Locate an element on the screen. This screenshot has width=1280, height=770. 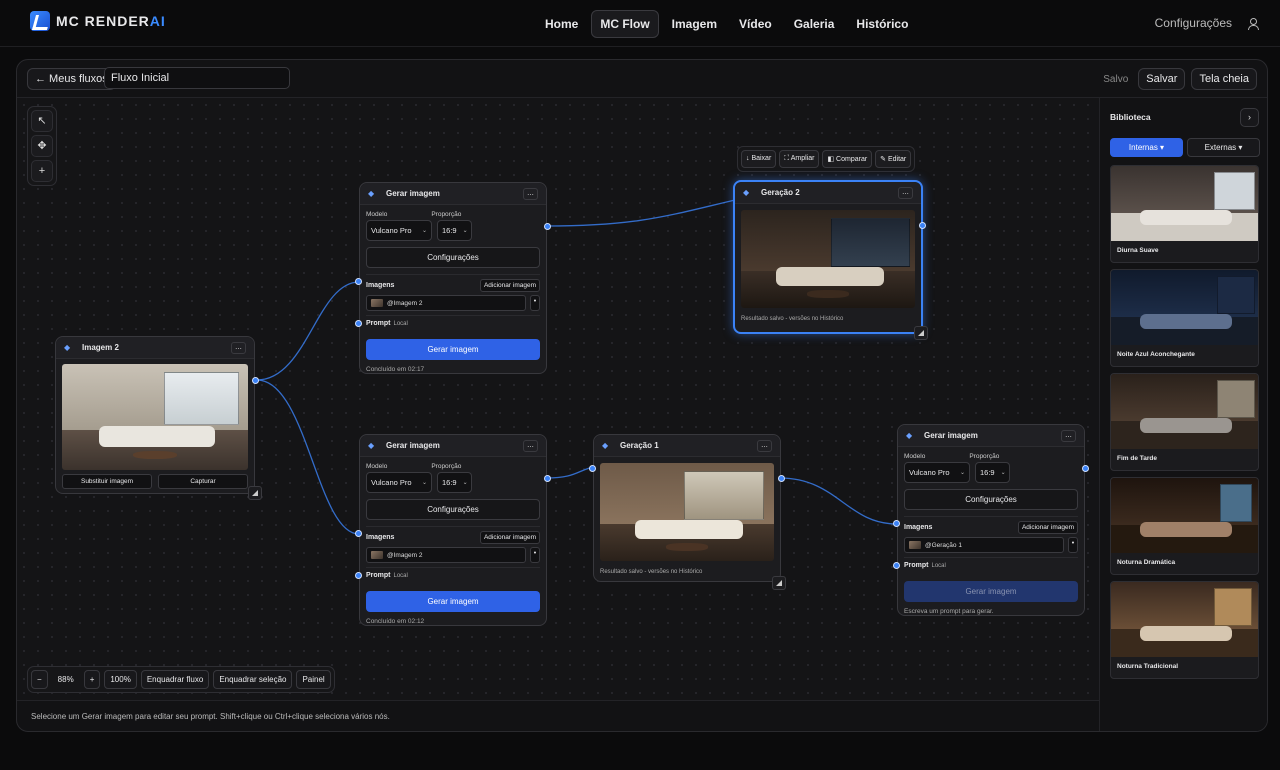
library-item: Noturna Dramática is located at coordinates (1184, 526).